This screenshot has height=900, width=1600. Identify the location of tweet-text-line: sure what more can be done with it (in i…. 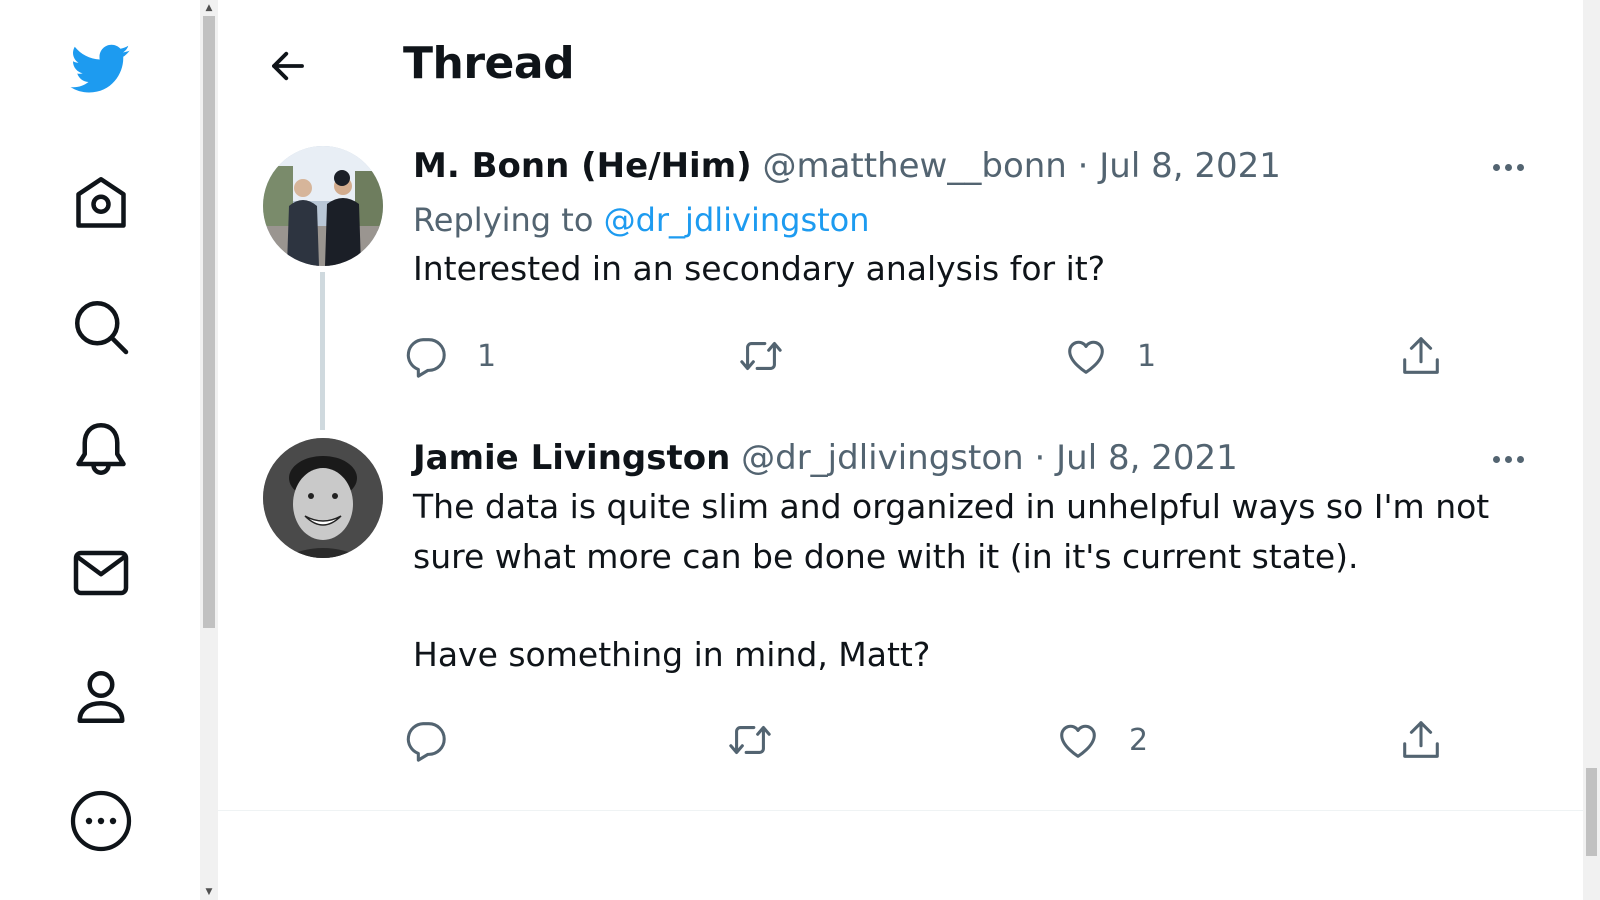
(886, 556).